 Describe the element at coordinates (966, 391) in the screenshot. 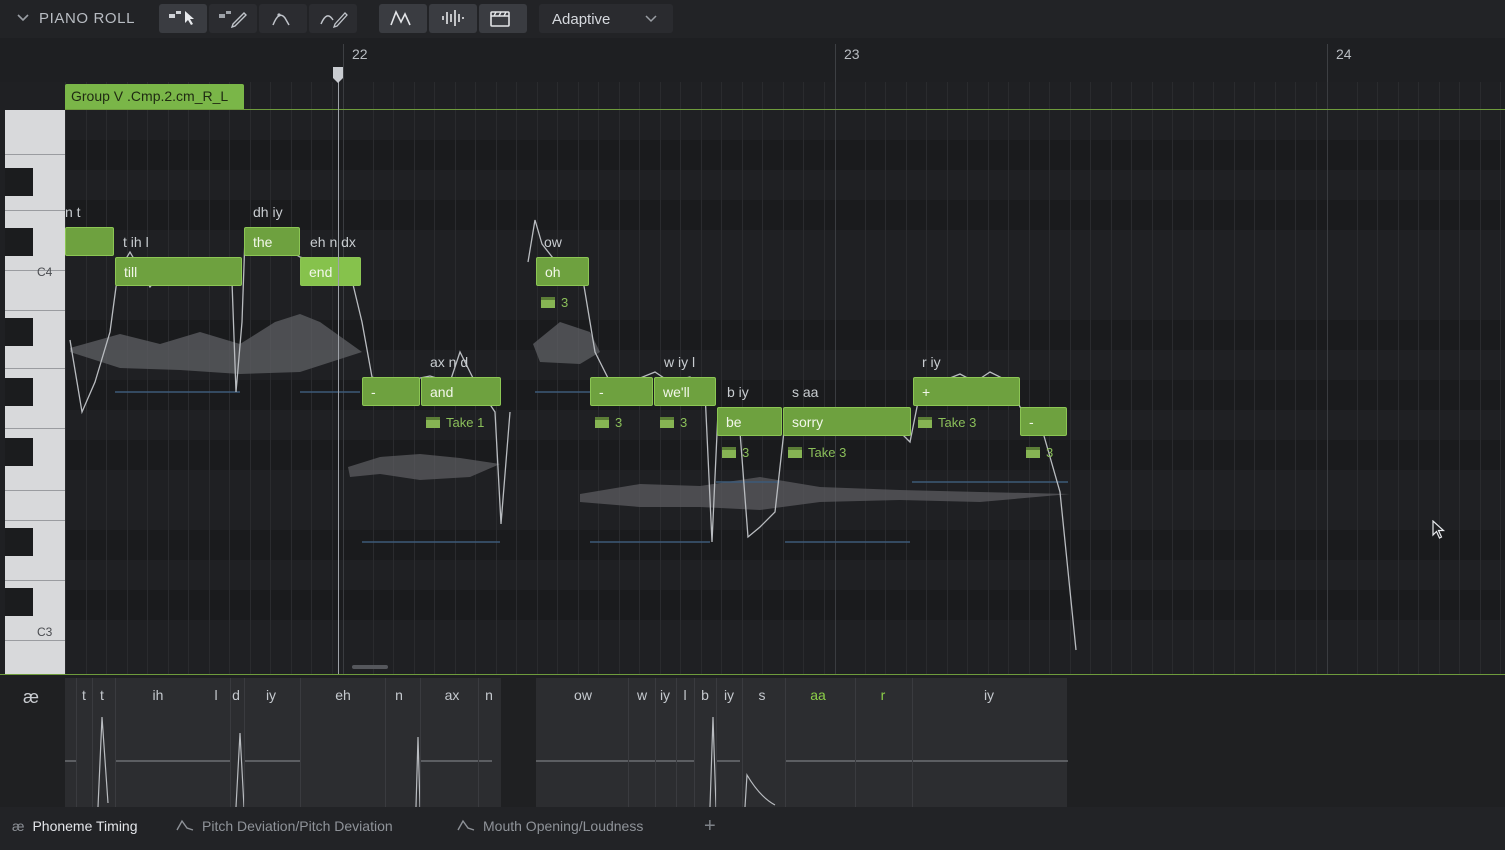

I see `note-block: +` at that location.